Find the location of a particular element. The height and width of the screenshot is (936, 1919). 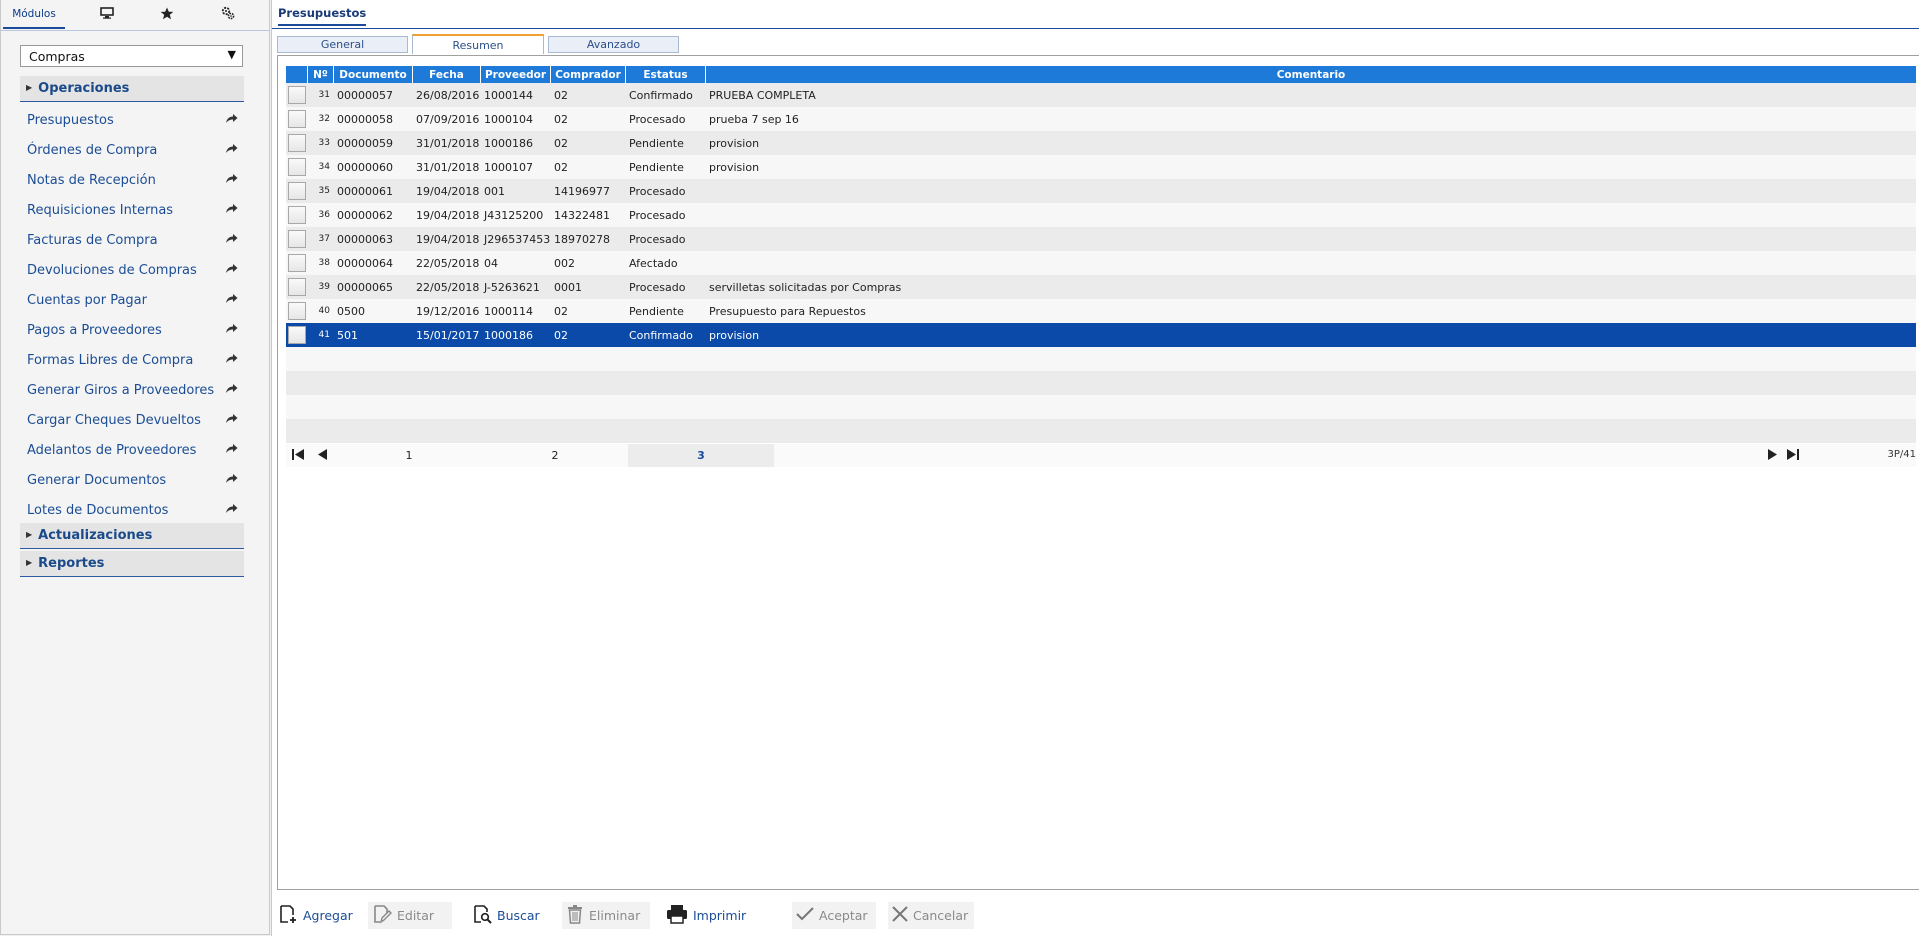

tab-general: General is located at coordinates (342, 44).